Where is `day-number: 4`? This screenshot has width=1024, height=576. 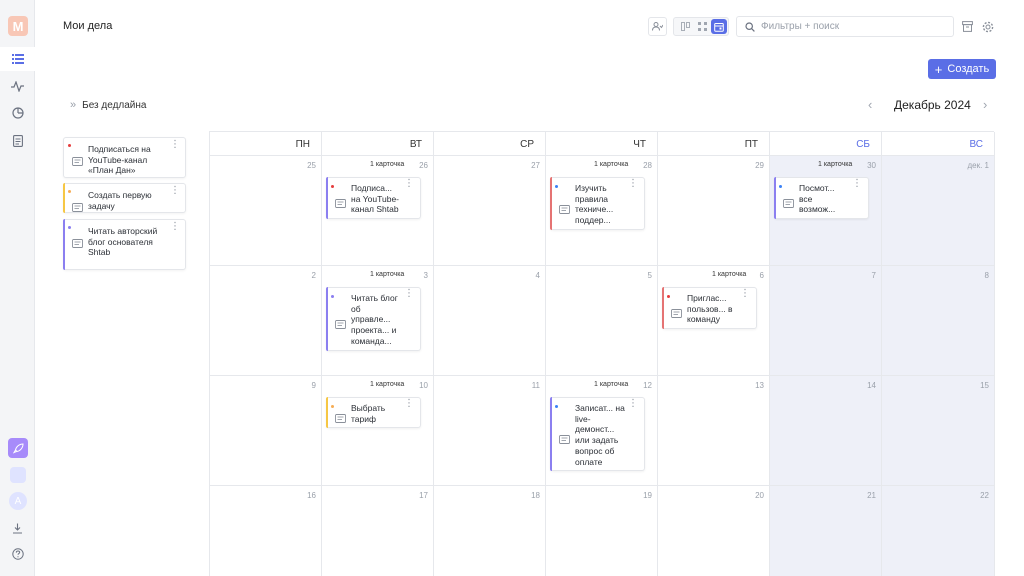 day-number: 4 is located at coordinates (537, 275).